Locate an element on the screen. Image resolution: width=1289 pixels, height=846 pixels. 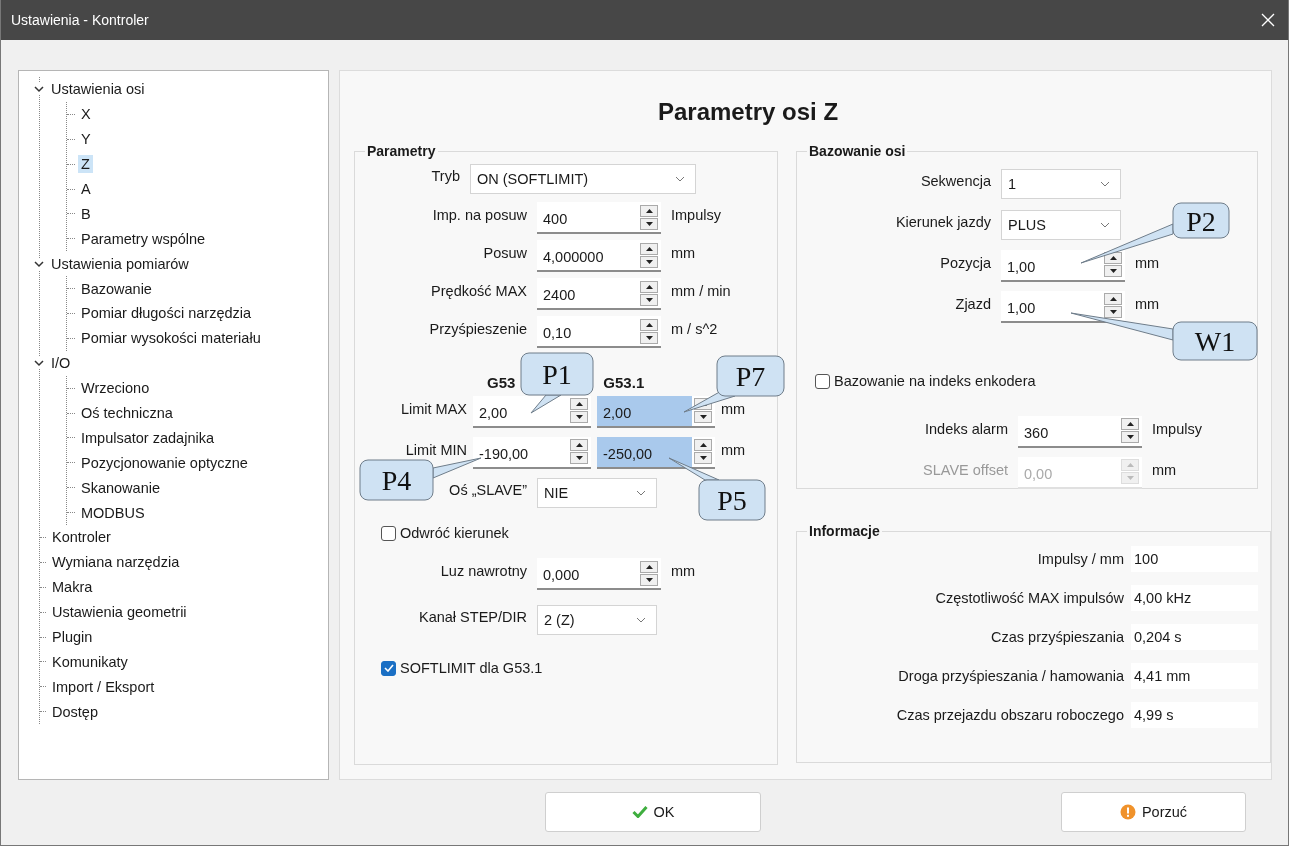
callout: W1 is located at coordinates (1164, 336).